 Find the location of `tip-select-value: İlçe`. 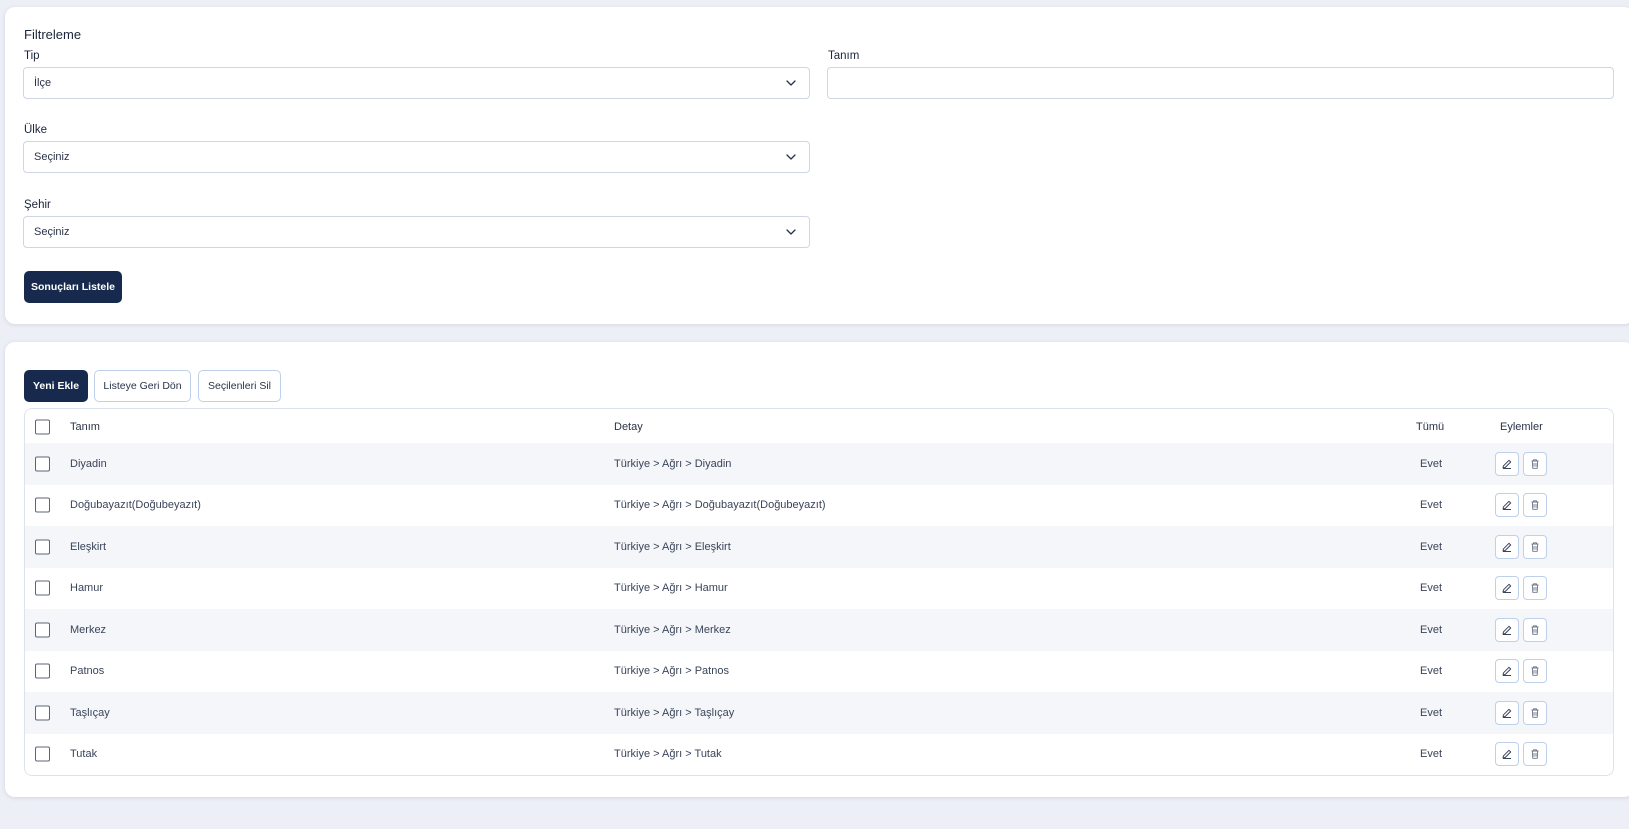

tip-select-value: İlçe is located at coordinates (43, 83).